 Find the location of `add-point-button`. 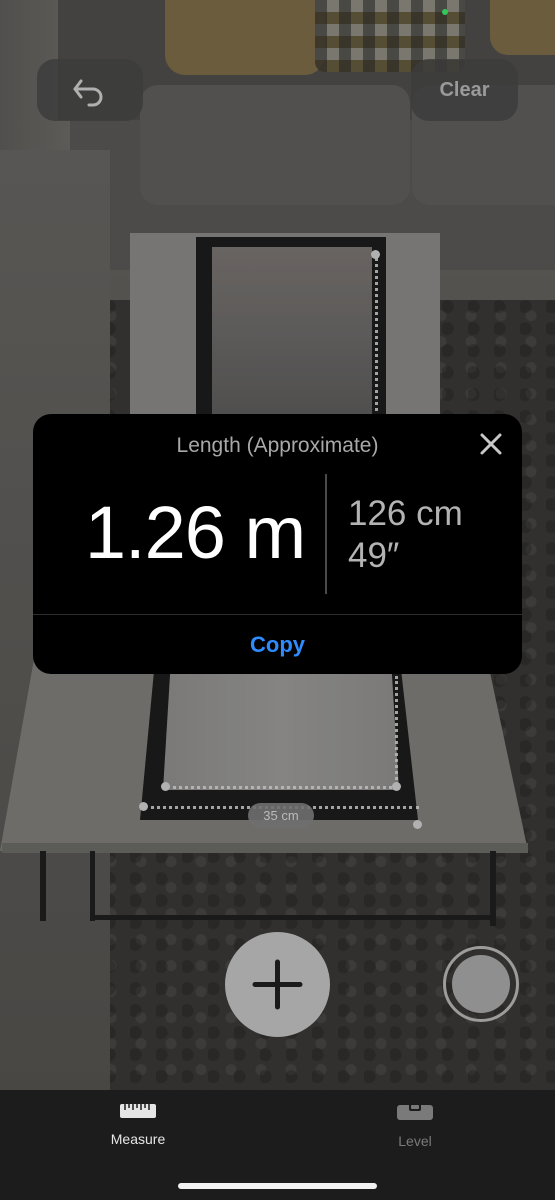

add-point-button is located at coordinates (277, 984).